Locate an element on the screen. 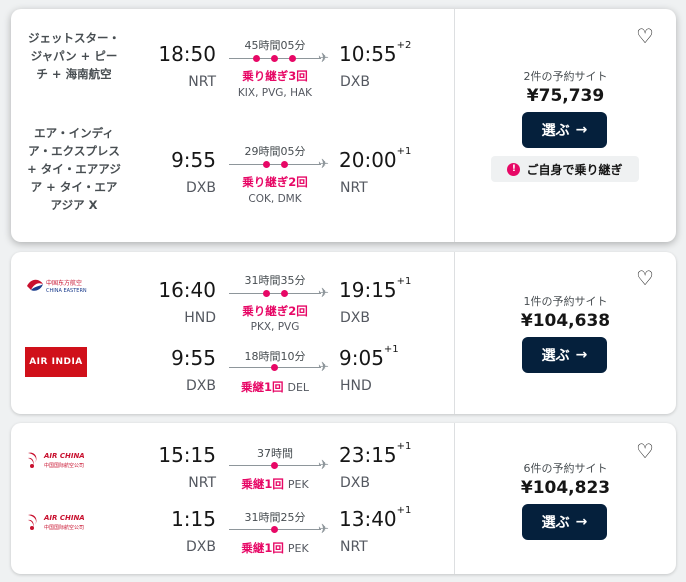 The width and height of the screenshot is (686, 582). via-airports: DEL is located at coordinates (298, 387).